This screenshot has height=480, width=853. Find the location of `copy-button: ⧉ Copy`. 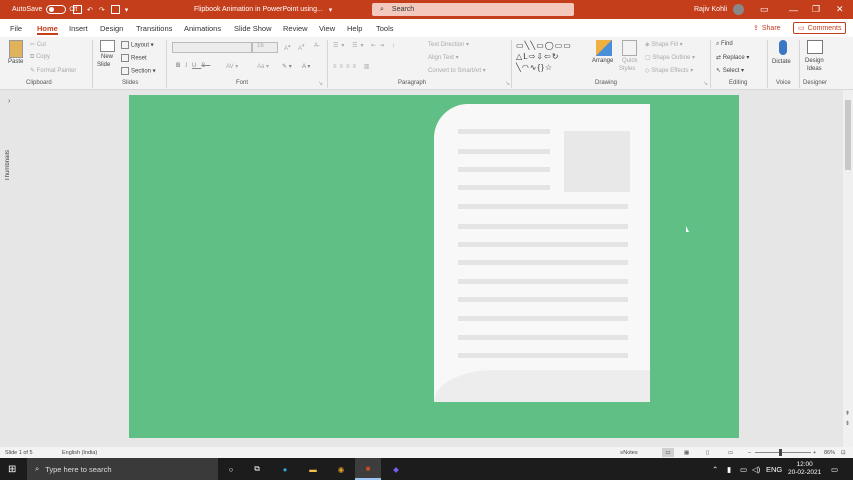

copy-button: ⧉ Copy is located at coordinates (40, 57).